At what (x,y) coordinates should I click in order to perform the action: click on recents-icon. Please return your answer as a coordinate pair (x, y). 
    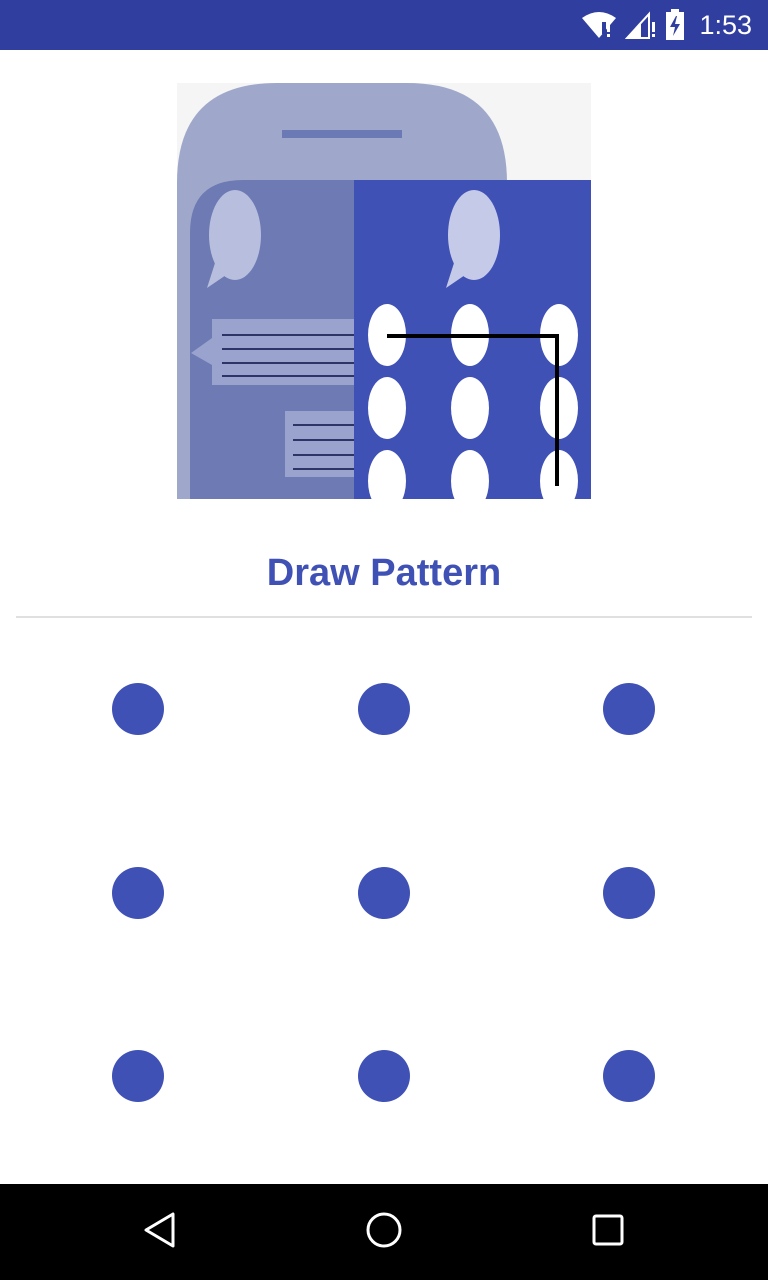
    Looking at the image, I should click on (608, 1232).